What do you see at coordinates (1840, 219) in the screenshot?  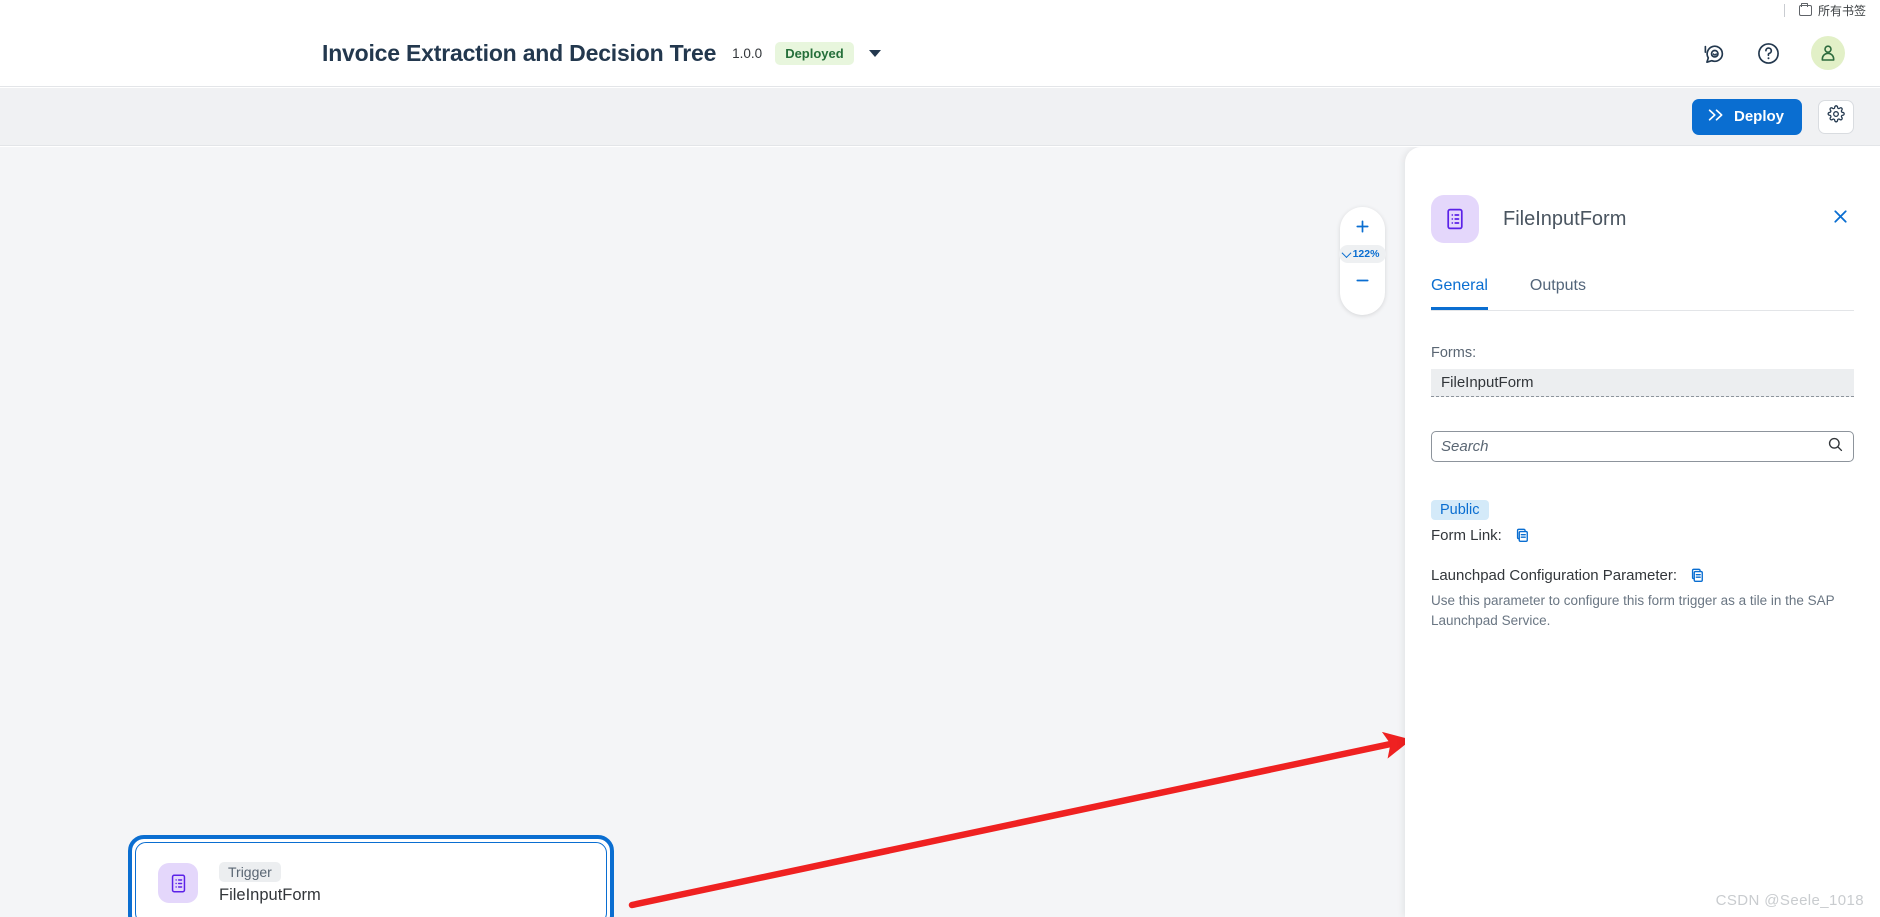 I see `close-icon` at bounding box center [1840, 219].